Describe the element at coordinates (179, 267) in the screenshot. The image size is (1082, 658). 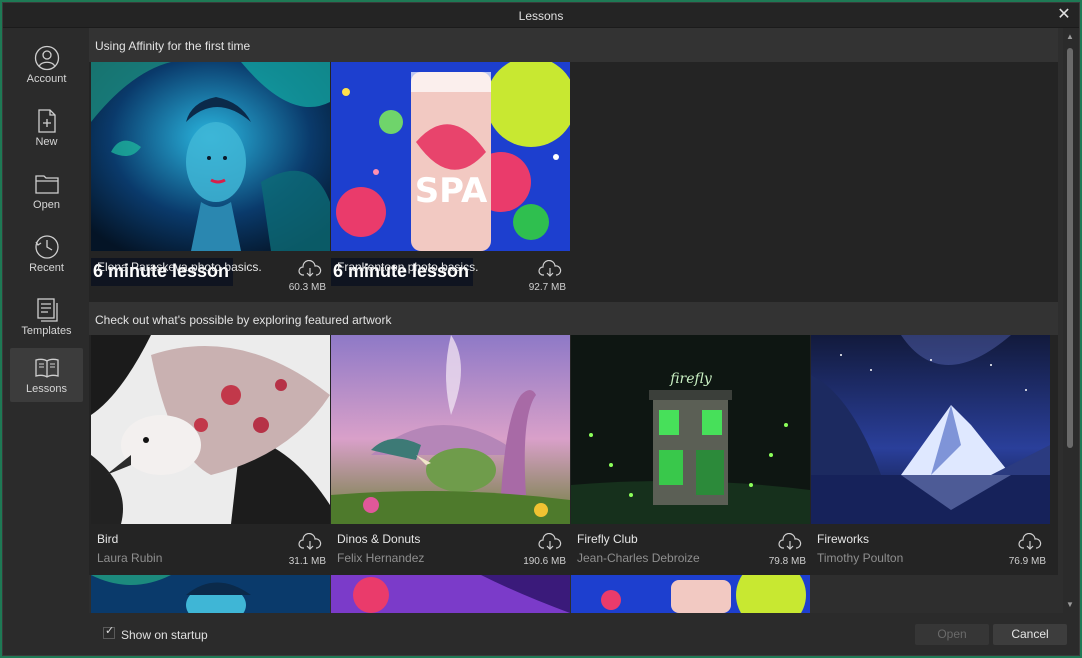
I see `lesson-name: Elena Paraskeva photo basics.` at that location.